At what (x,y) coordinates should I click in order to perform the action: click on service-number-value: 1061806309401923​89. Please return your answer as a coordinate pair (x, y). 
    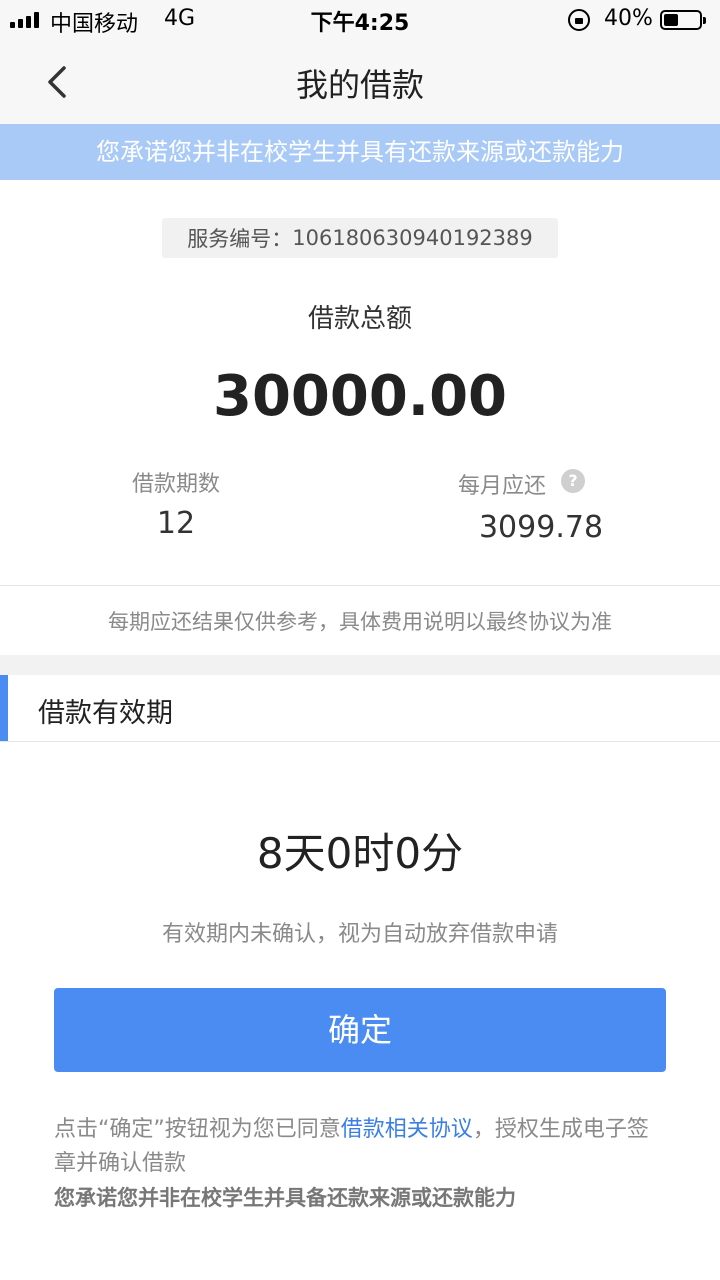
    Looking at the image, I should click on (412, 238).